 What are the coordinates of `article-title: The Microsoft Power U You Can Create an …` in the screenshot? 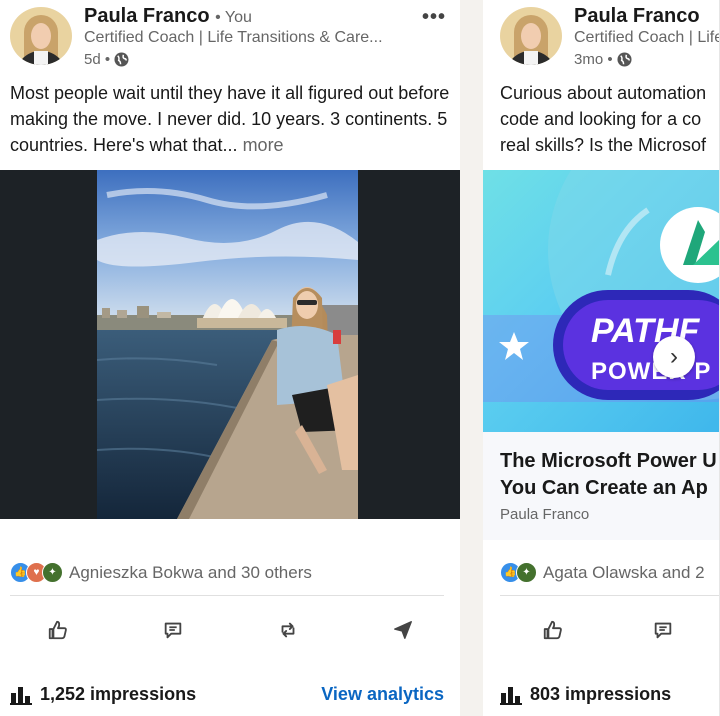 It's located at (609, 475).